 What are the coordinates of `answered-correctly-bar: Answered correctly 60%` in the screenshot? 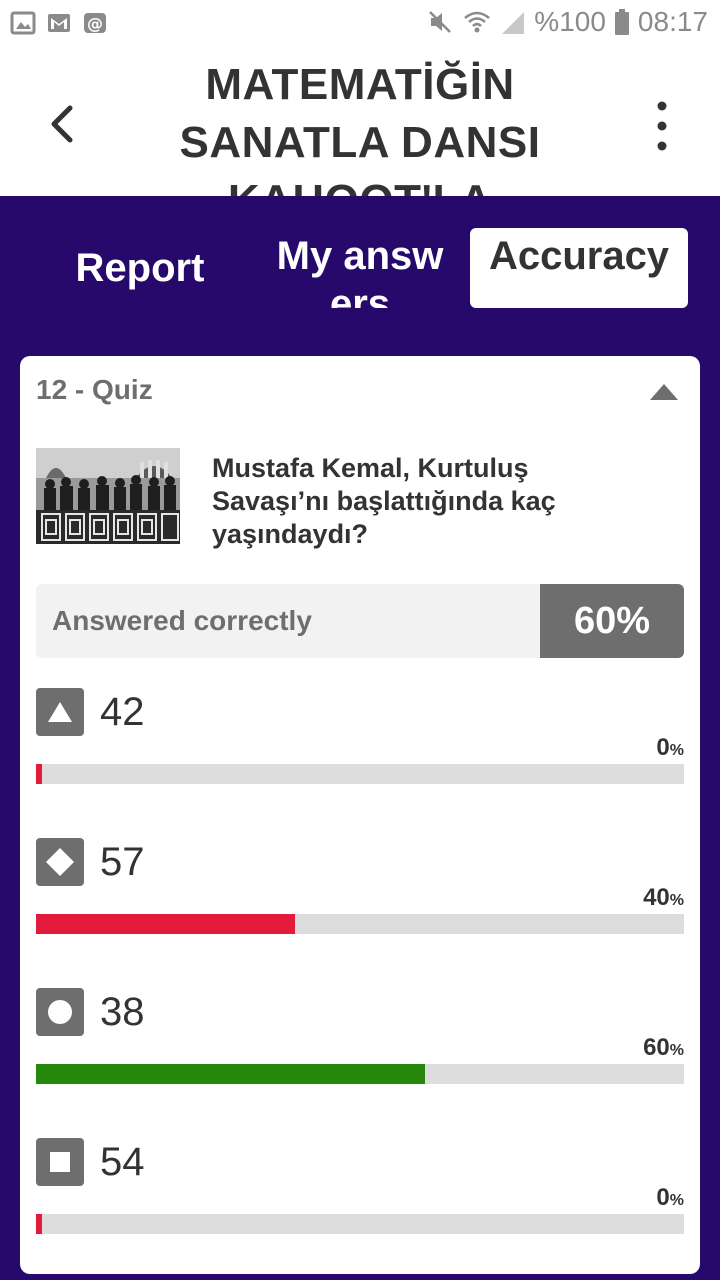 It's located at (360, 621).